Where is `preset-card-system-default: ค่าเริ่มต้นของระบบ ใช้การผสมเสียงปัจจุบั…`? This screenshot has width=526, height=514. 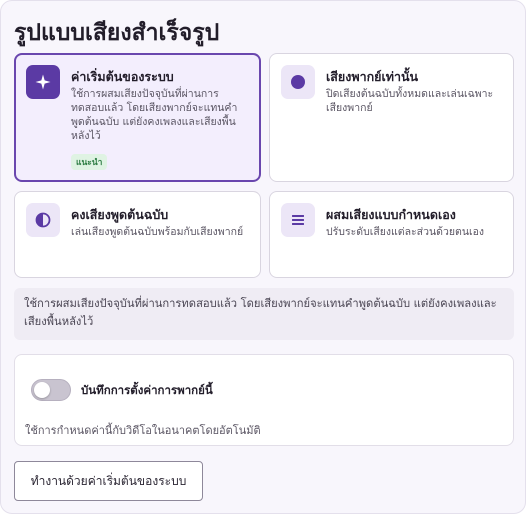 preset-card-system-default: ค่าเริ่มต้นของระบบ ใช้การผสมเสียงปัจจุบั… is located at coordinates (137, 117).